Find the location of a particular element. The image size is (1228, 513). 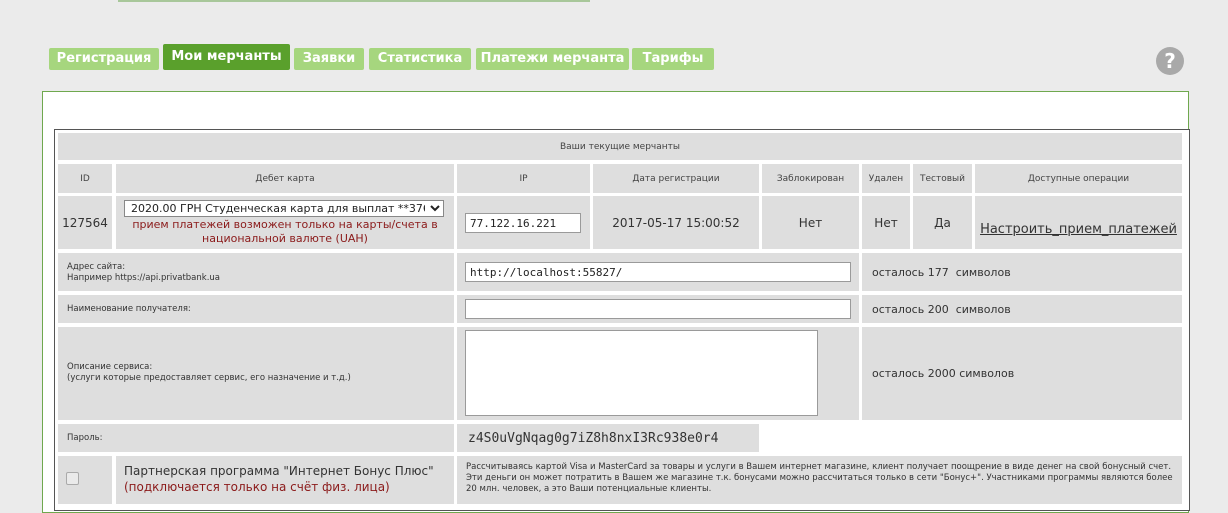

ip-input is located at coordinates (523, 223).